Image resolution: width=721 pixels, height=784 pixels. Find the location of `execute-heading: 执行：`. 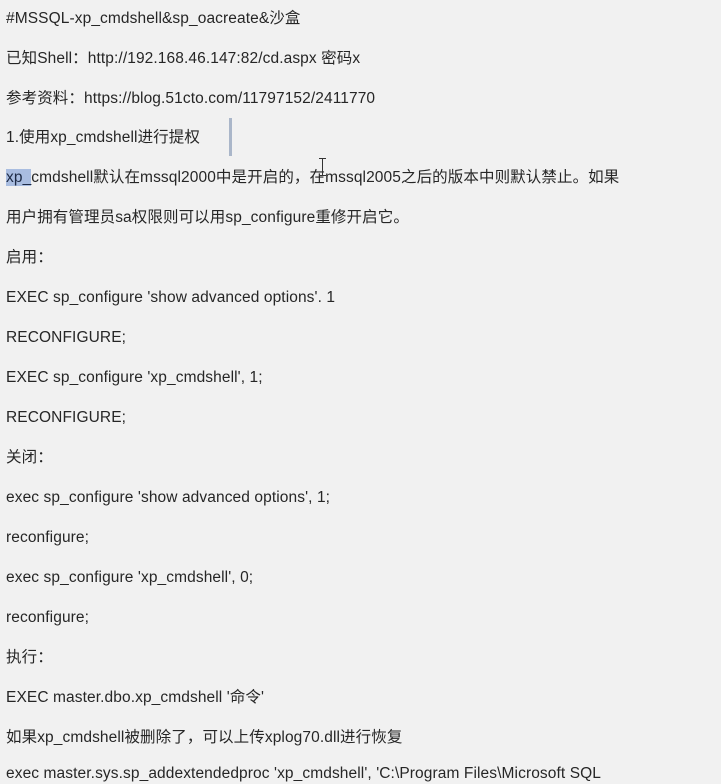

execute-heading: 执行： is located at coordinates (29, 657).